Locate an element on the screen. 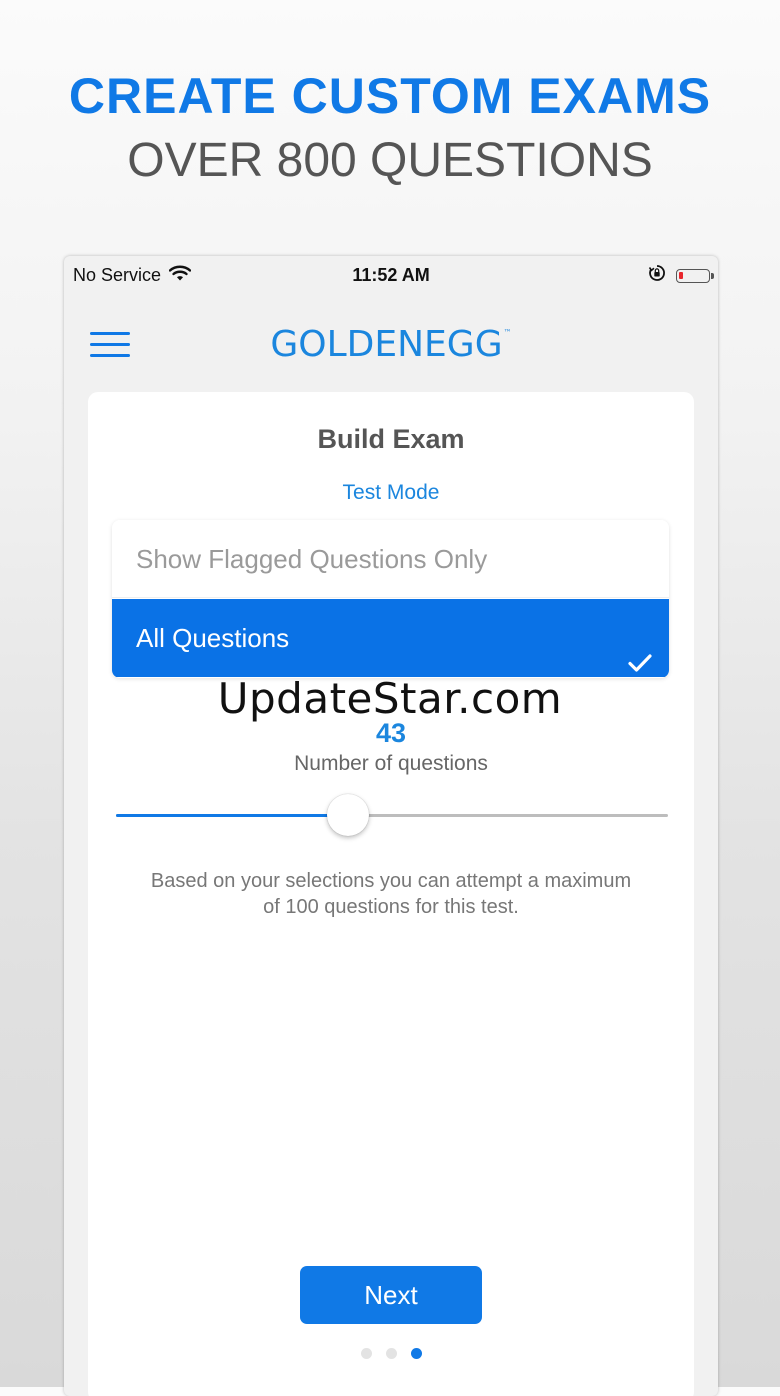 The height and width of the screenshot is (1396, 780). trademark-mark: ™ is located at coordinates (507, 332).